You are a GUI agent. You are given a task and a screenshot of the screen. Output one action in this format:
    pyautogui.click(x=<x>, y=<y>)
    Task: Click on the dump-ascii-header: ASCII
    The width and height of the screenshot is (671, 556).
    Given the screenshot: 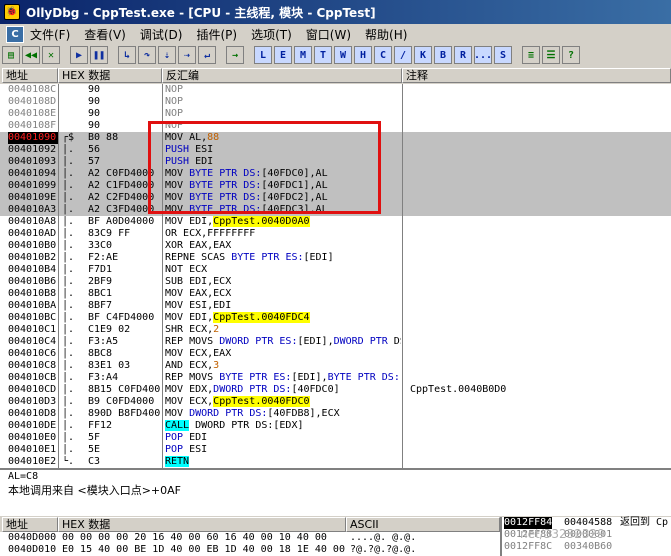 What is the action you would take?
    pyautogui.click(x=423, y=524)
    